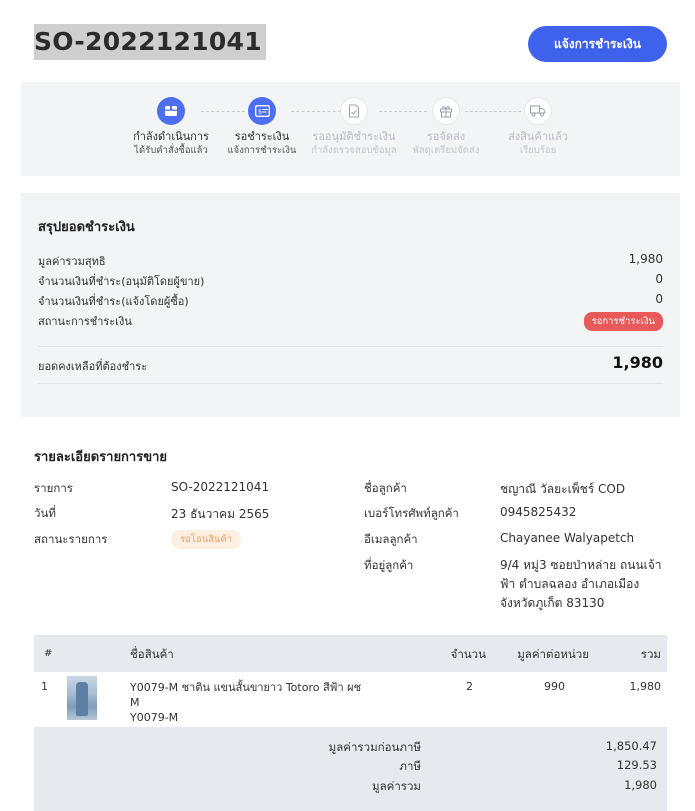 Image resolution: width=695 pixels, height=811 pixels. What do you see at coordinates (538, 150) in the screenshot?
I see `step-sublabel: เรียบร้อย` at bounding box center [538, 150].